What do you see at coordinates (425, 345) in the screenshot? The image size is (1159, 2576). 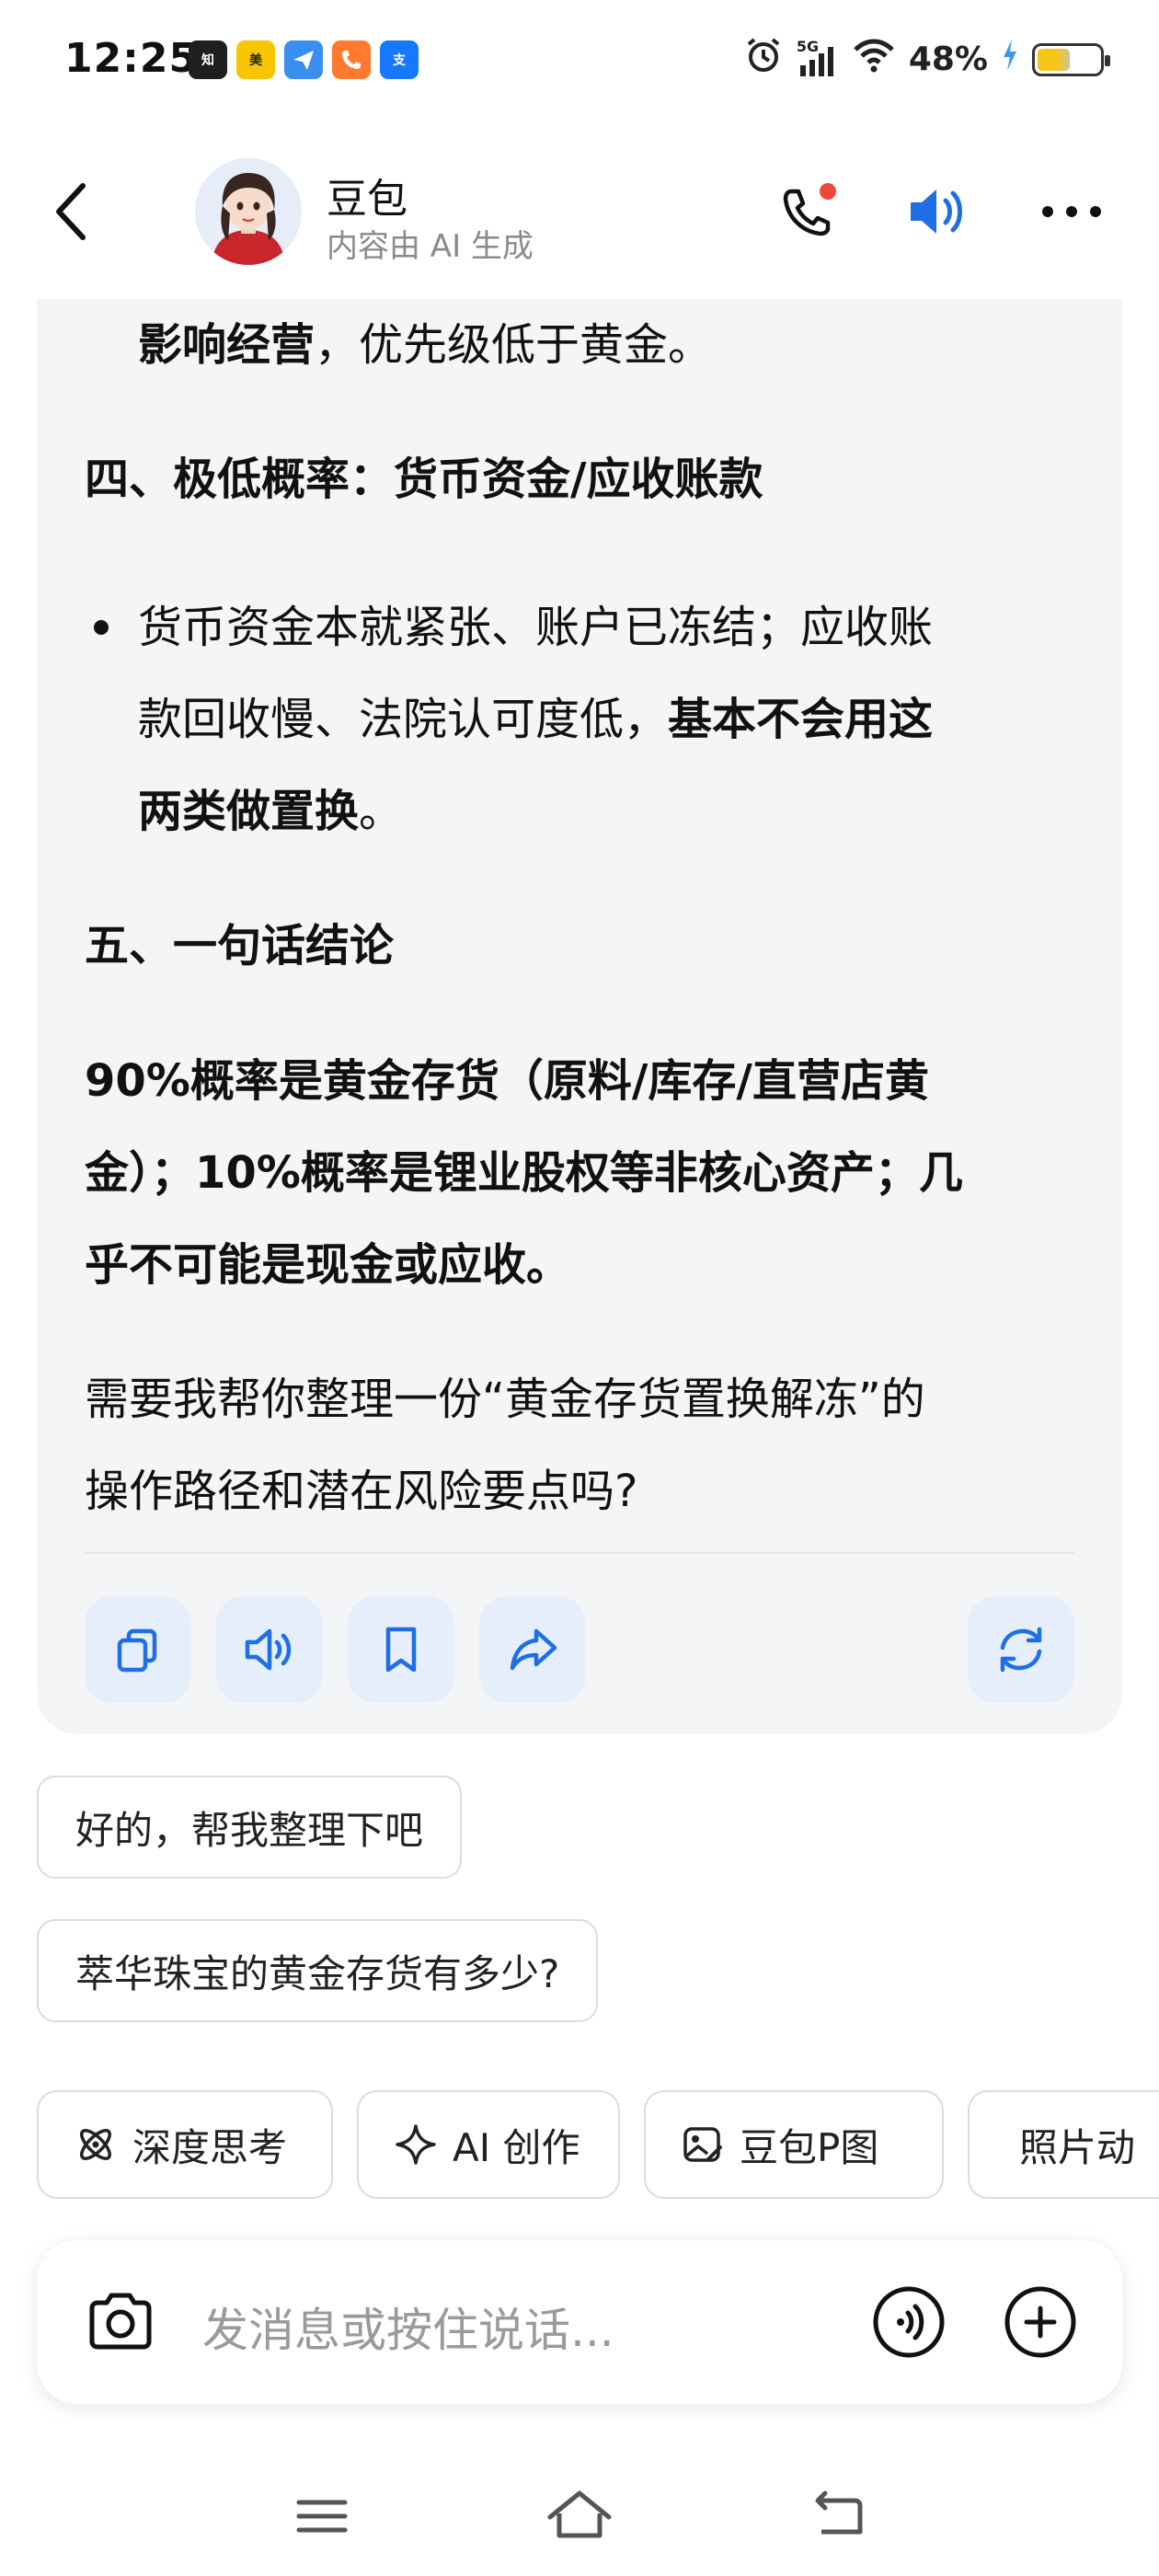 I see `message-line: 影响经营，优先级低于黄金。` at bounding box center [425, 345].